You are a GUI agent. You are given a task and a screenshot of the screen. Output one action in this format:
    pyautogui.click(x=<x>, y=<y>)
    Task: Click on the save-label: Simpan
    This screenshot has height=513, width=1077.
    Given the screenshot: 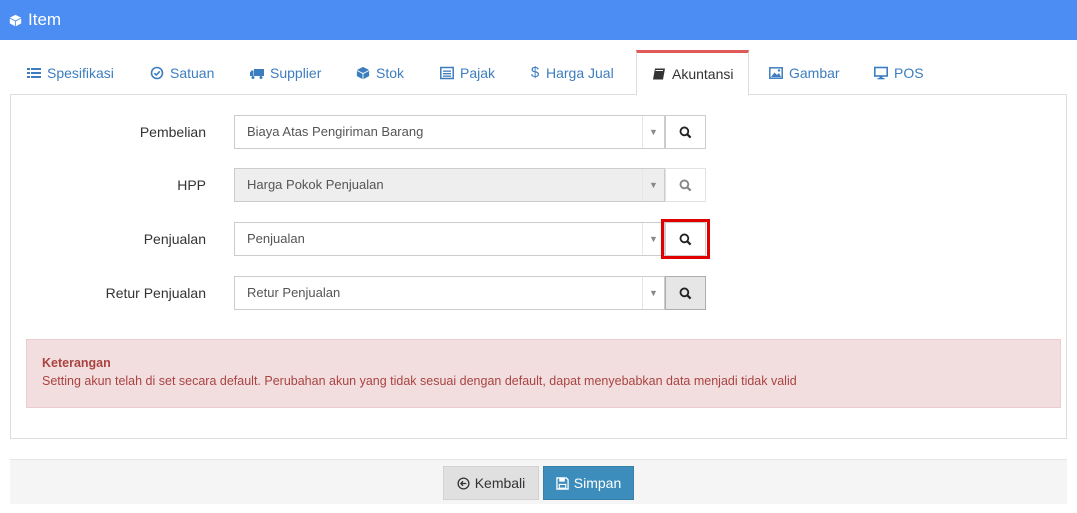 What is the action you would take?
    pyautogui.click(x=597, y=483)
    